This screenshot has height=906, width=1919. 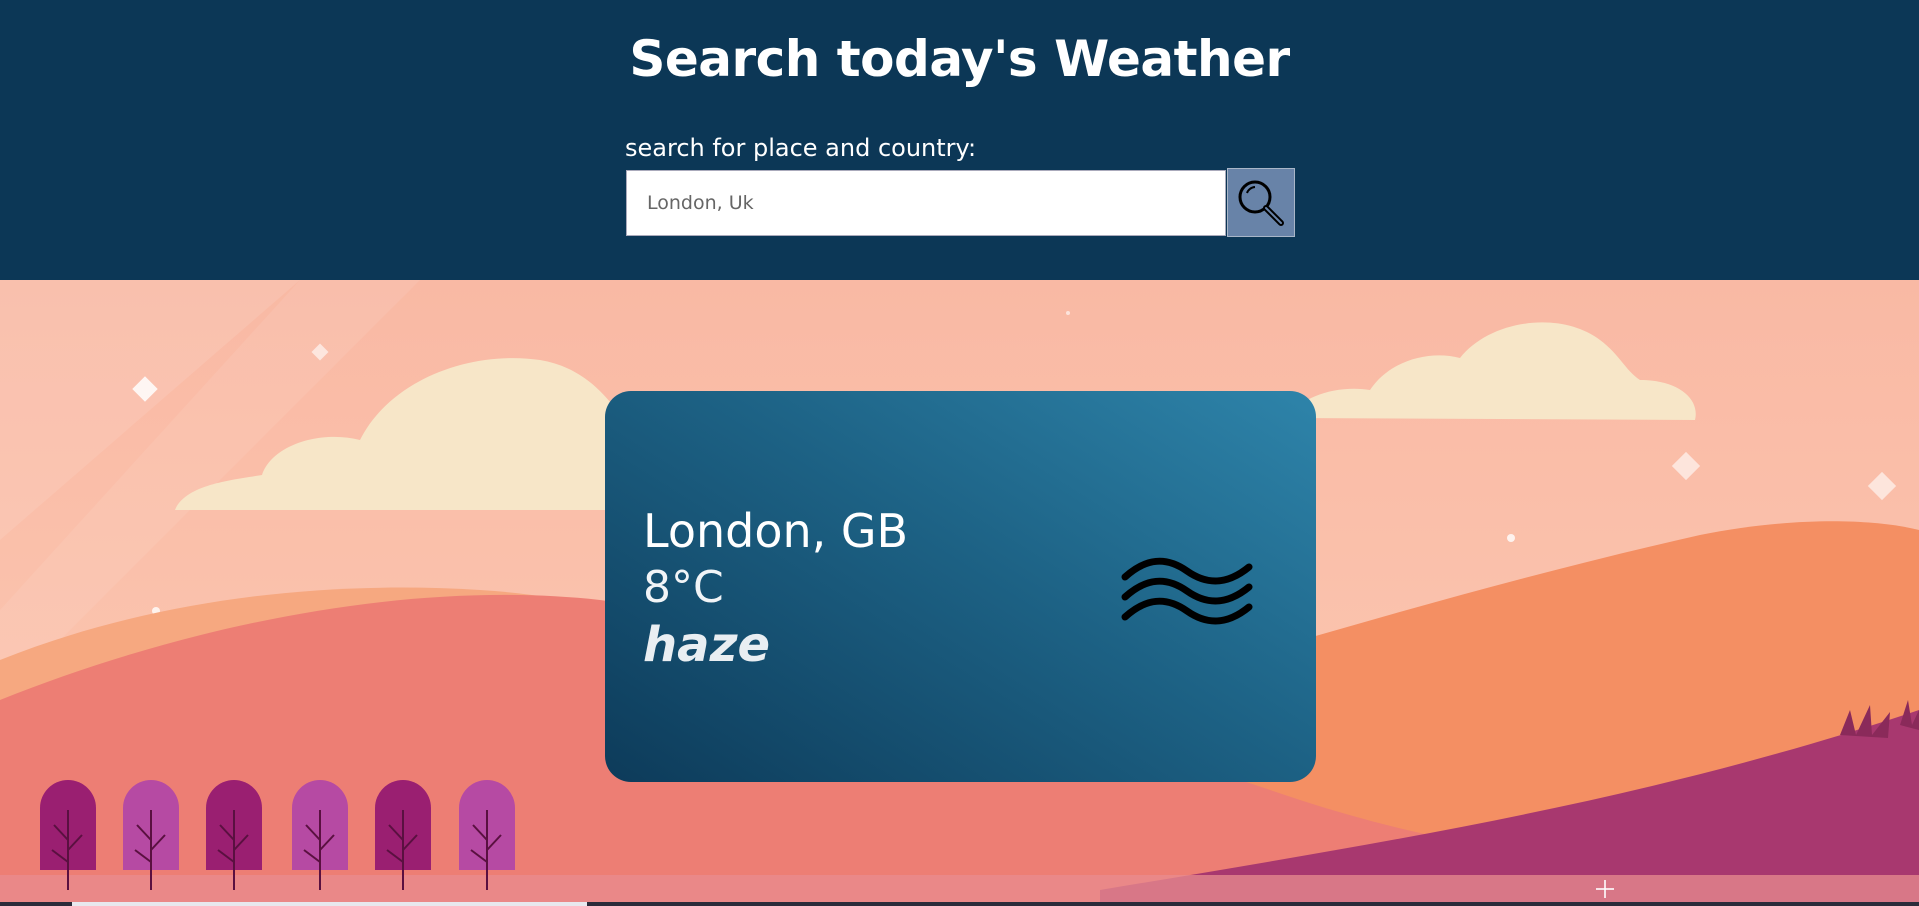 I want to click on magnifier-icon, so click(x=1261, y=203).